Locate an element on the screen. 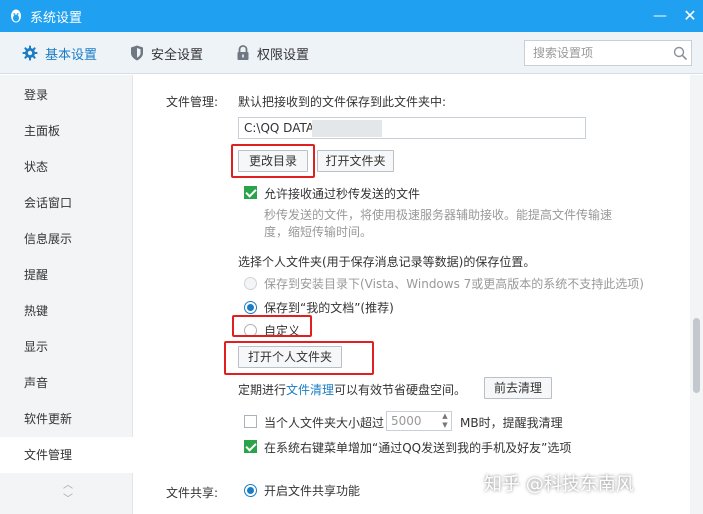 This screenshot has width=703, height=514. file-sharing-enable-label: 开启文件共享功能 is located at coordinates (312, 491).